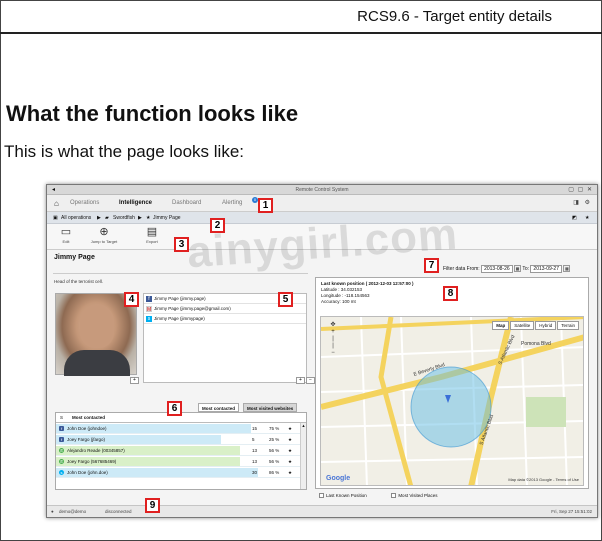 The width and height of the screenshot is (602, 541). Describe the element at coordinates (181, 439) in the screenshot. I see `table-row: f Joey Fargo (jfargo) 5 25 % ★` at that location.